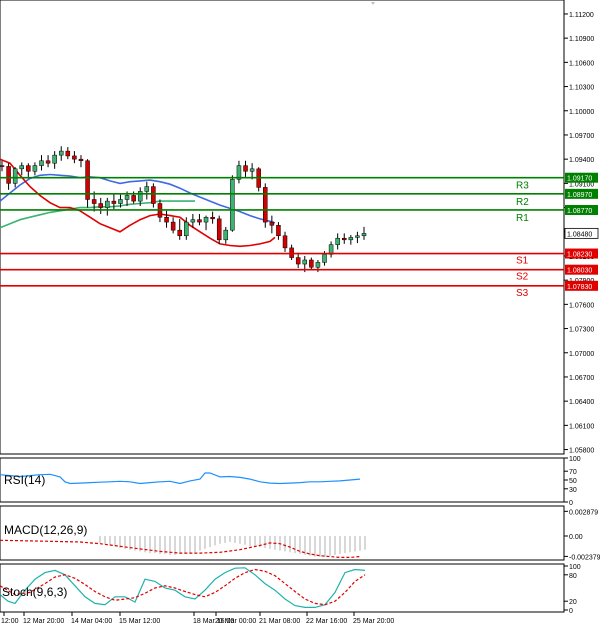 The height and width of the screenshot is (630, 600). What do you see at coordinates (522, 277) in the screenshot?
I see `level-label-s2: S2` at bounding box center [522, 277].